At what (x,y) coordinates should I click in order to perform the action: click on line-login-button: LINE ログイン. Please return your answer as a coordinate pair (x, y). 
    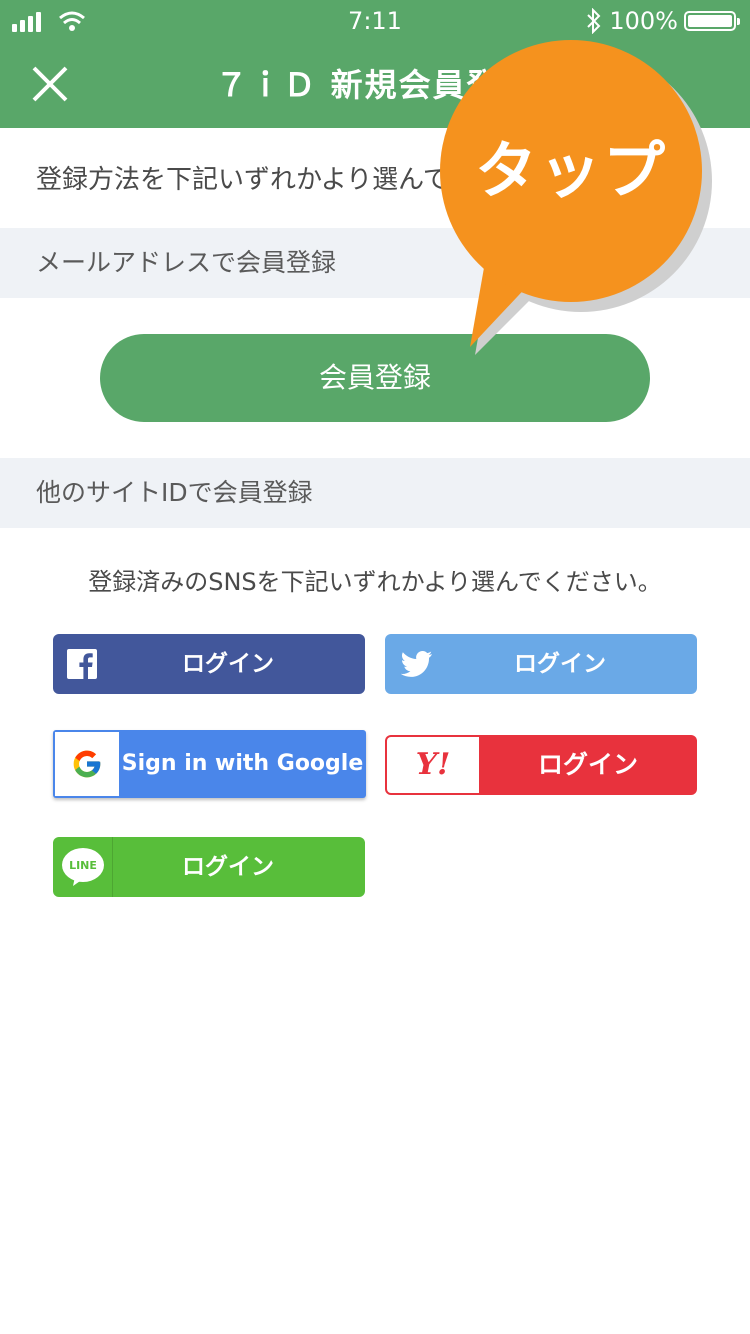
    Looking at the image, I should click on (209, 867).